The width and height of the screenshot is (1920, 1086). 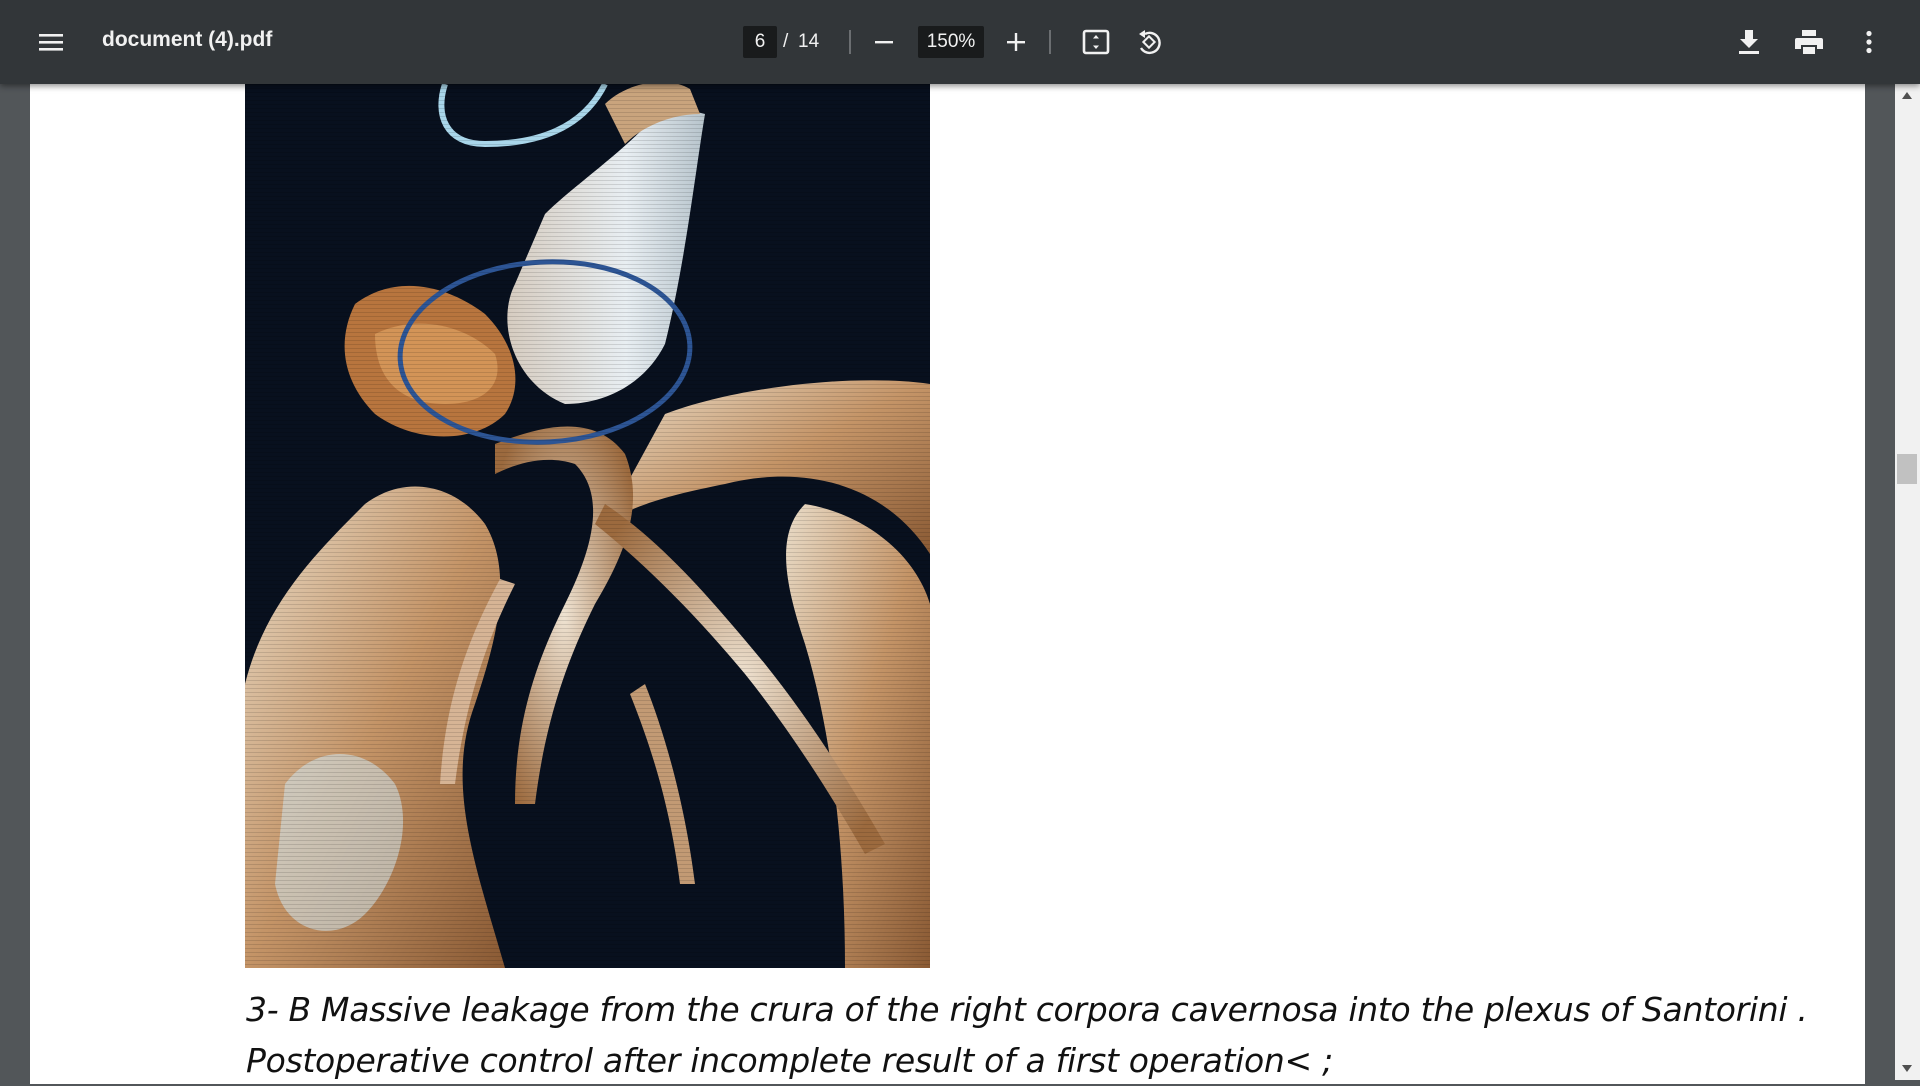 I want to click on more-vertical-icon, so click(x=1869, y=42).